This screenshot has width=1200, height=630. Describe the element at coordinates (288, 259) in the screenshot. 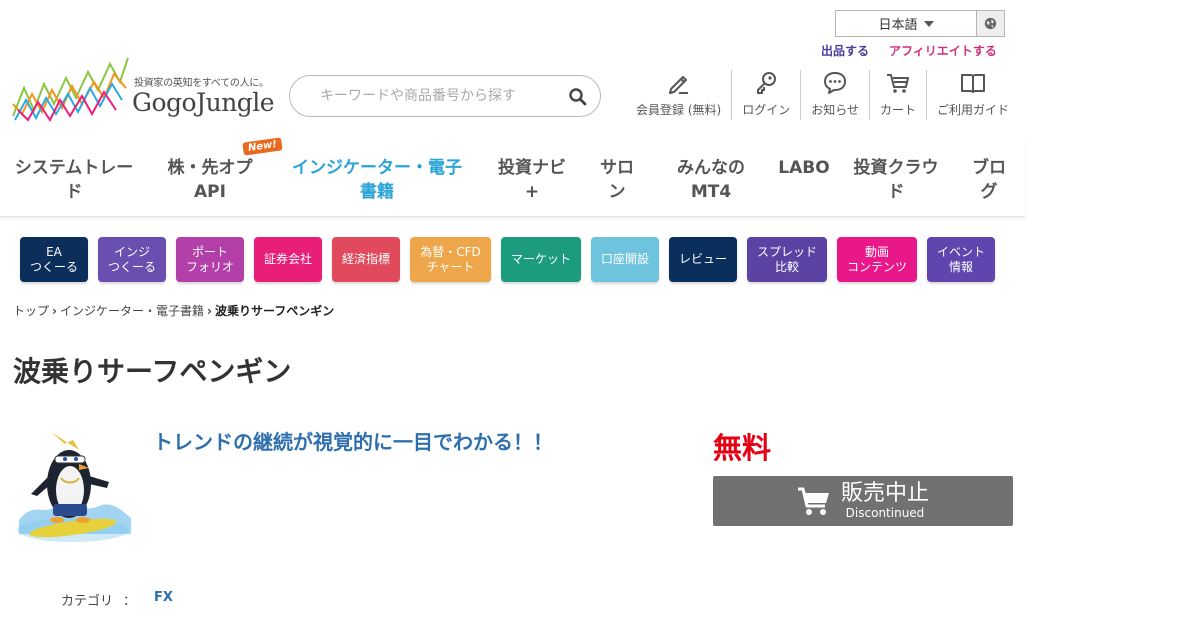

I see `category-button: 証券会社` at that location.